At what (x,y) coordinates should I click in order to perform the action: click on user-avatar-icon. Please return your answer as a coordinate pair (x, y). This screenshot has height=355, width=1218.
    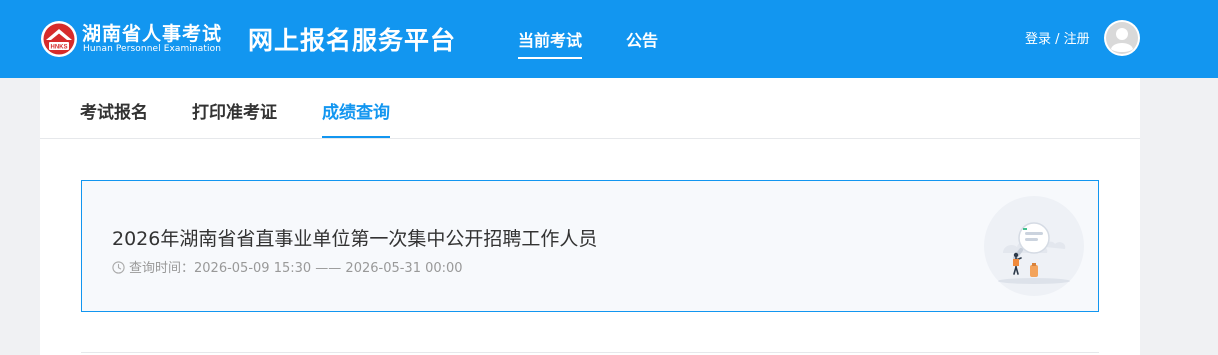
    Looking at the image, I should click on (1122, 38).